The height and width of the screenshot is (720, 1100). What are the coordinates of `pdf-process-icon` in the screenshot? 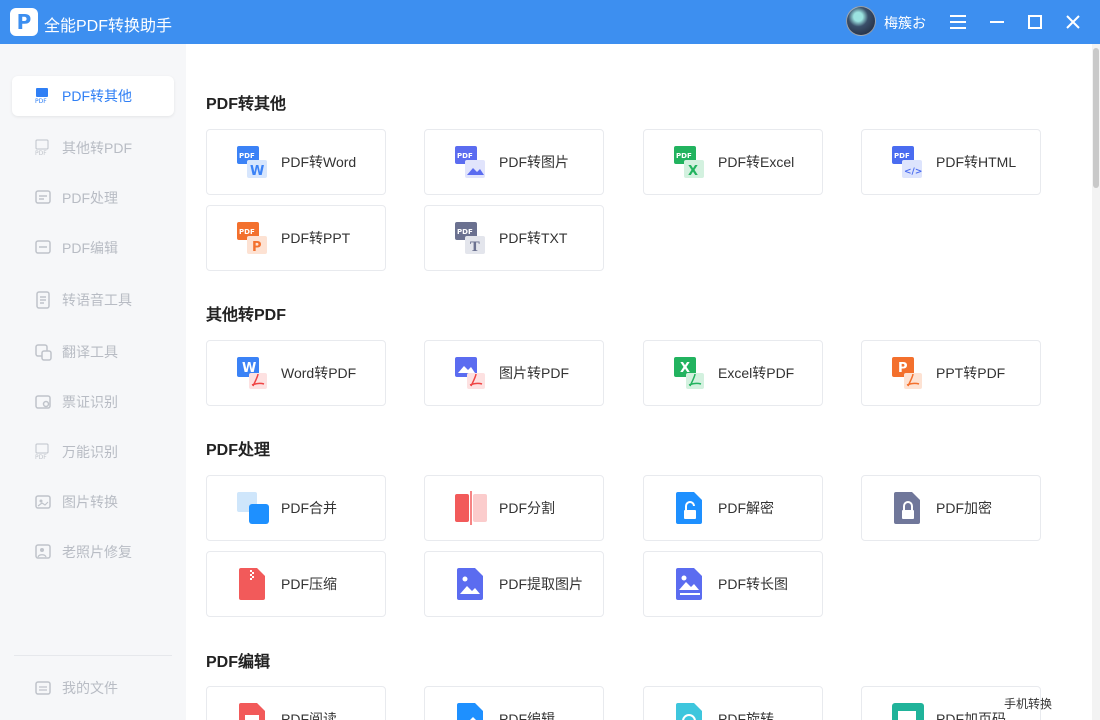 It's located at (43, 198).